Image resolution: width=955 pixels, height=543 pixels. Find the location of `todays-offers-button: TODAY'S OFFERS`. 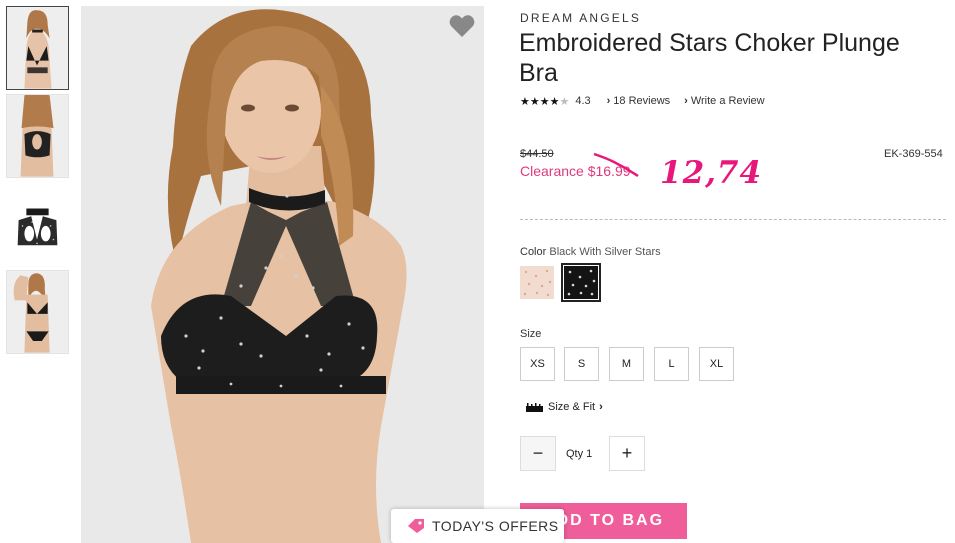

todays-offers-button: TODAY'S OFFERS is located at coordinates (477, 526).